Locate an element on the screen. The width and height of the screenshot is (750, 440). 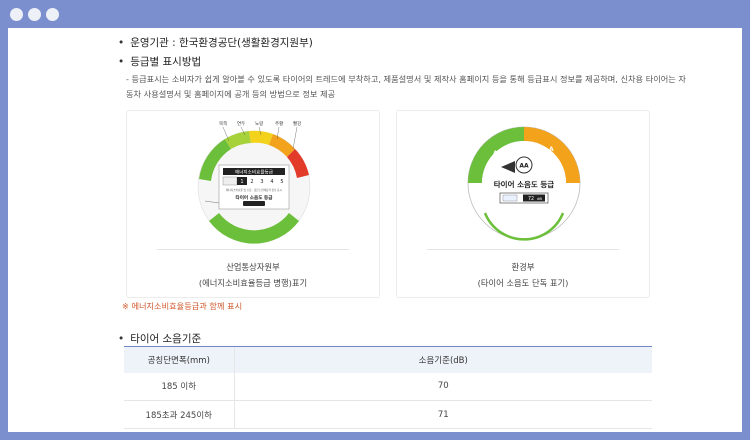
noise-grade-title-left: 타이어 소음도 등급 is located at coordinates (254, 197).